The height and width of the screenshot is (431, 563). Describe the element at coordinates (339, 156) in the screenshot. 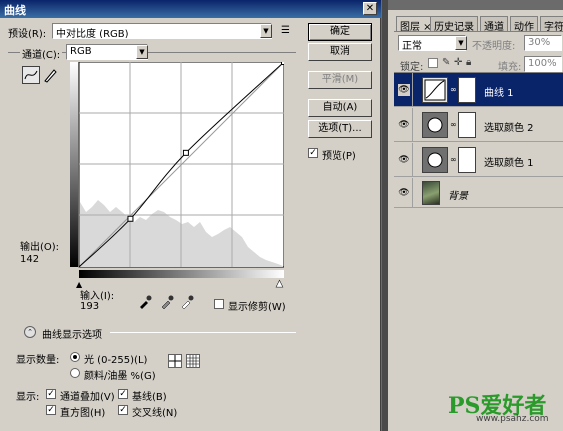

I see `preview-label: 预览(P)` at that location.